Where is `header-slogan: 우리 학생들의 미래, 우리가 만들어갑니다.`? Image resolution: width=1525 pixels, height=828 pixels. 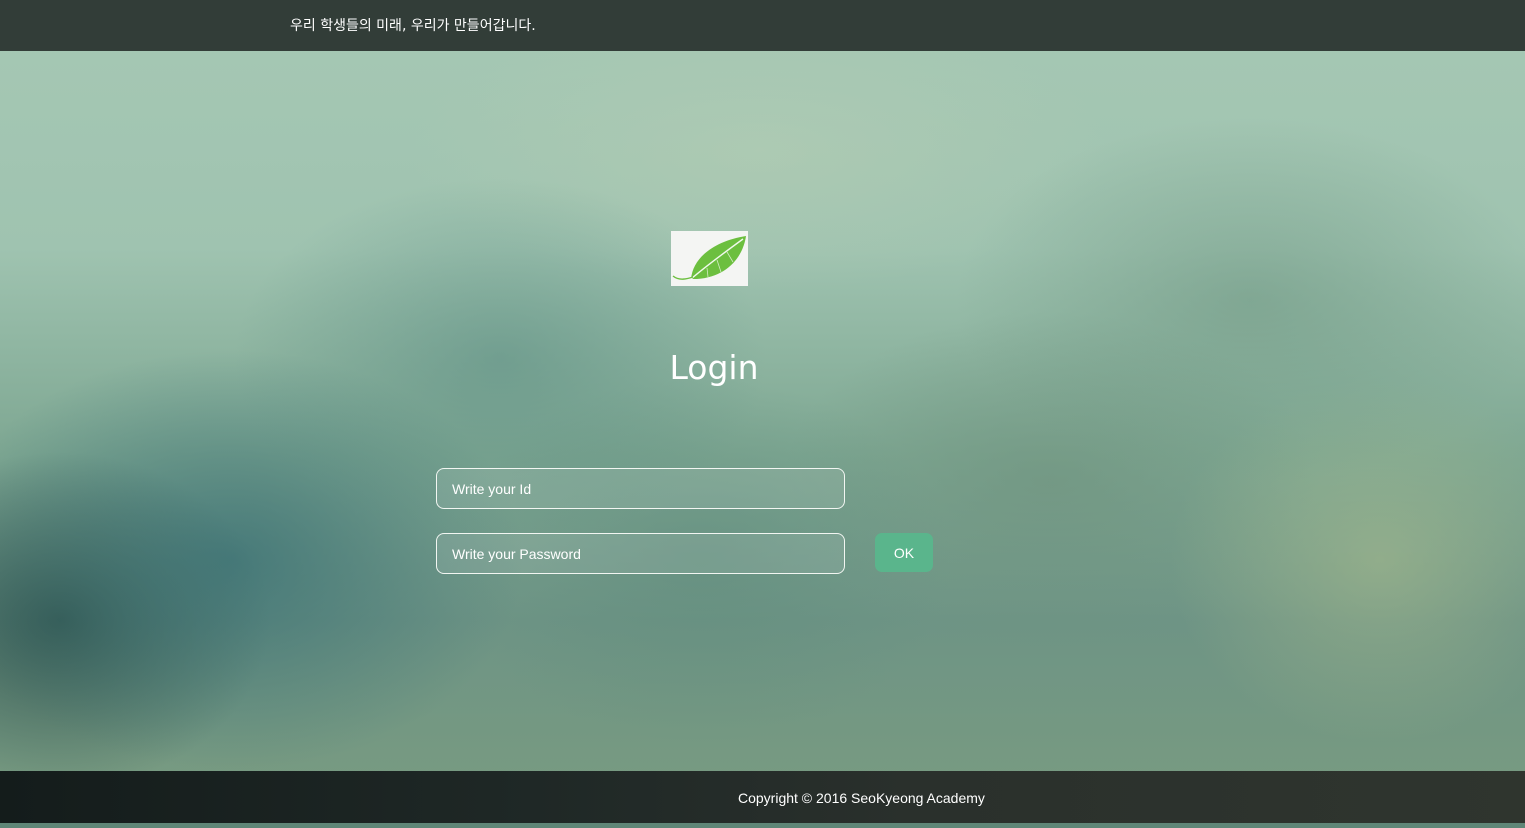 header-slogan: 우리 학생들의 미래, 우리가 만들어갑니다. is located at coordinates (413, 26).